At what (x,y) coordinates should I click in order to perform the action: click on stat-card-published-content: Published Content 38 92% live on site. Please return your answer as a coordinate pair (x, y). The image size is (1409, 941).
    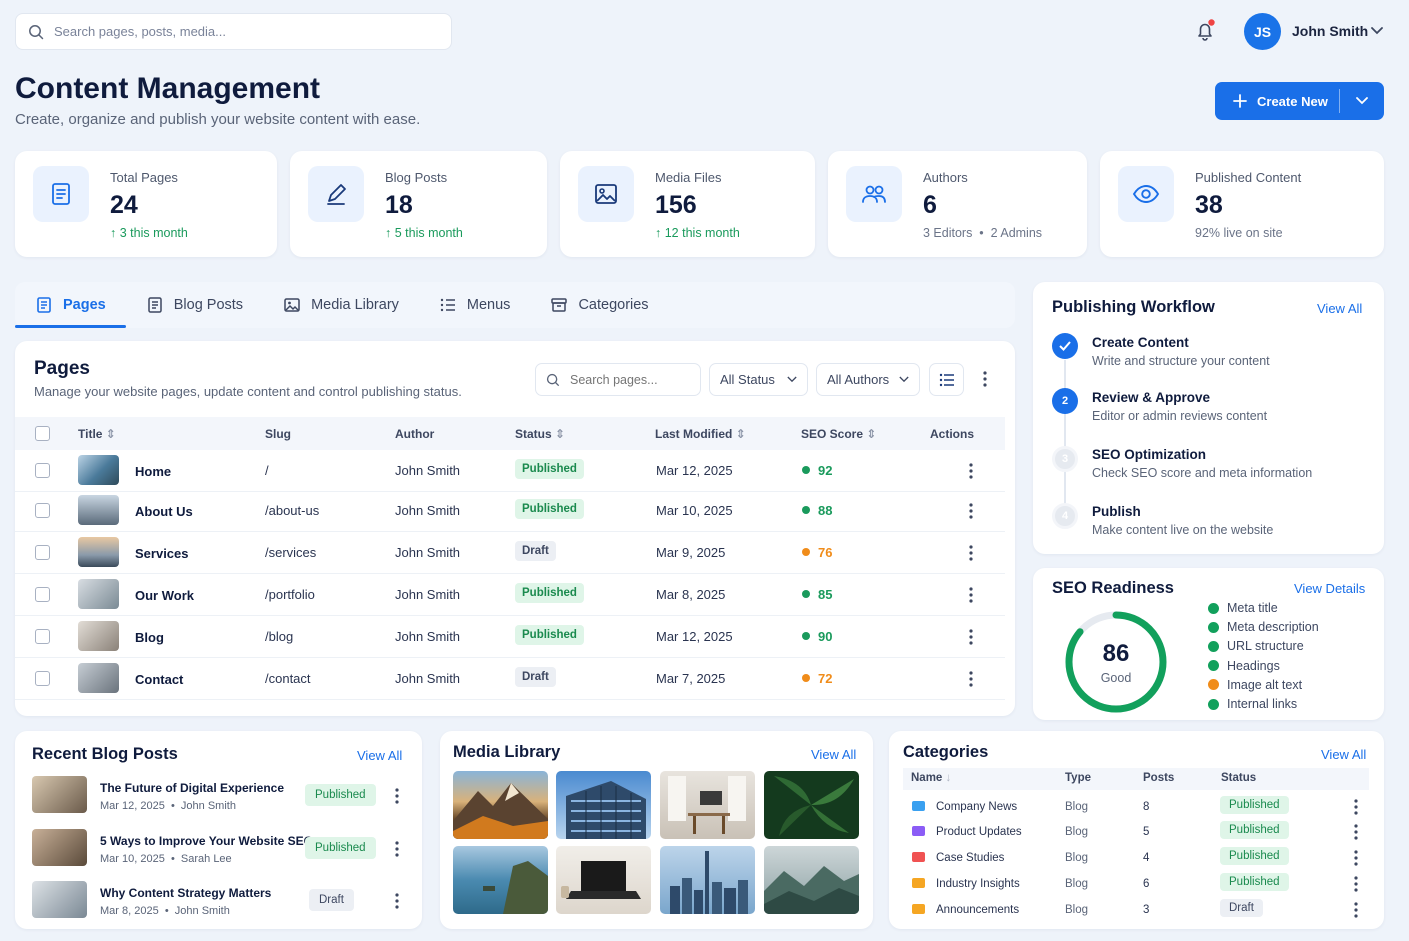
    Looking at the image, I should click on (1242, 204).